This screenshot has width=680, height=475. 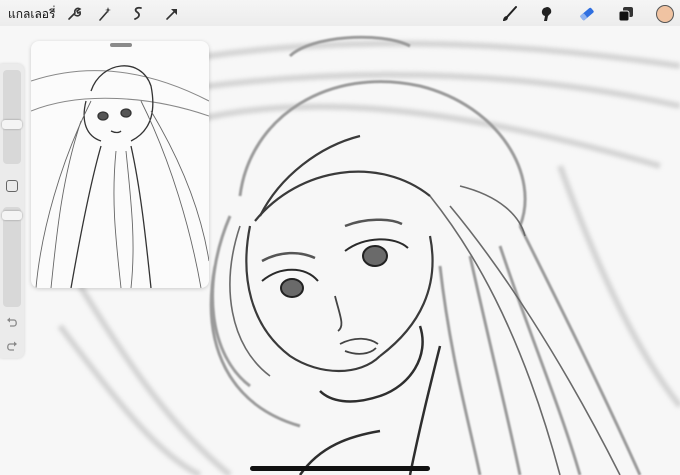 What do you see at coordinates (12, 186) in the screenshot?
I see `modify-button` at bounding box center [12, 186].